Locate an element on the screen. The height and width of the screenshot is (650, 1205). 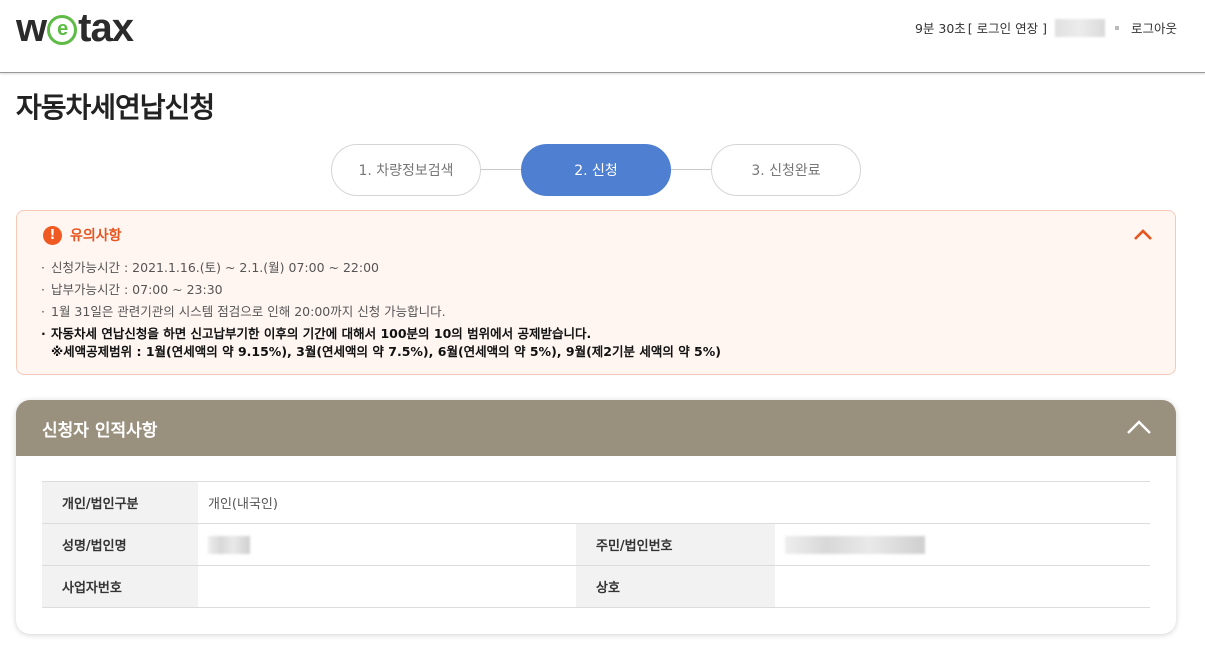
bizno-label: 사업자번호 is located at coordinates (120, 586).